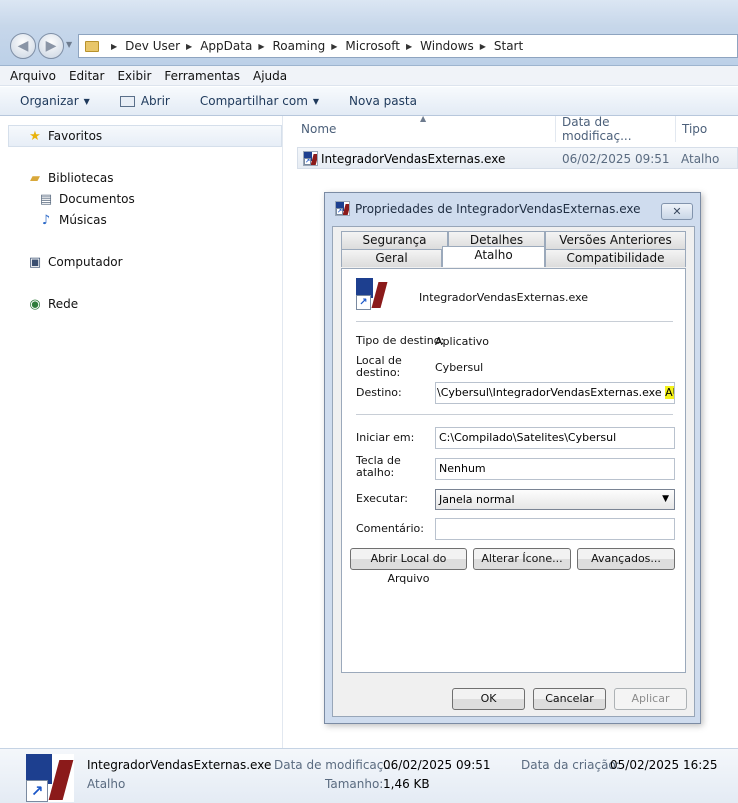 The height and width of the screenshot is (803, 738). Describe the element at coordinates (700, 159) in the screenshot. I see `file-type: Atalho` at that location.